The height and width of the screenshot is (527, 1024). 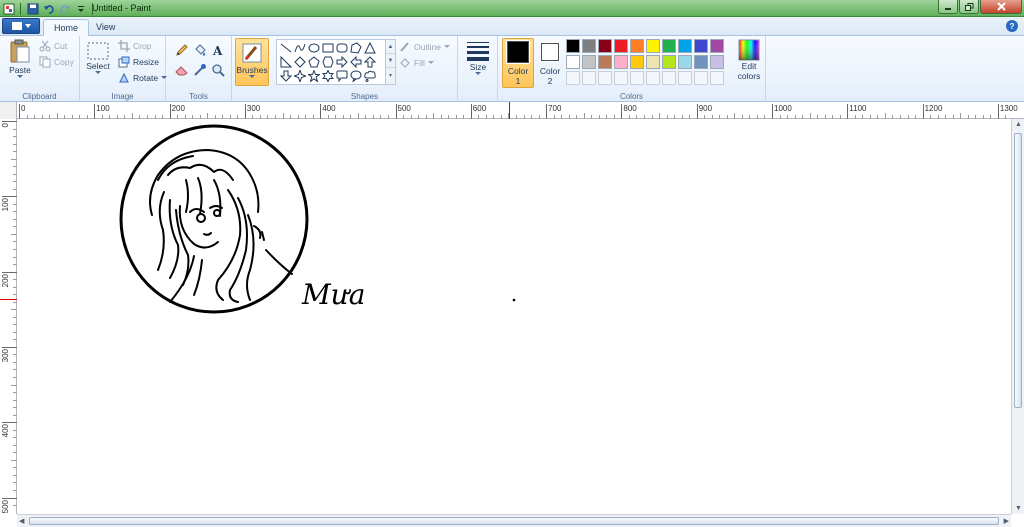 I want to click on oval-shape-icon, so click(x=313, y=47).